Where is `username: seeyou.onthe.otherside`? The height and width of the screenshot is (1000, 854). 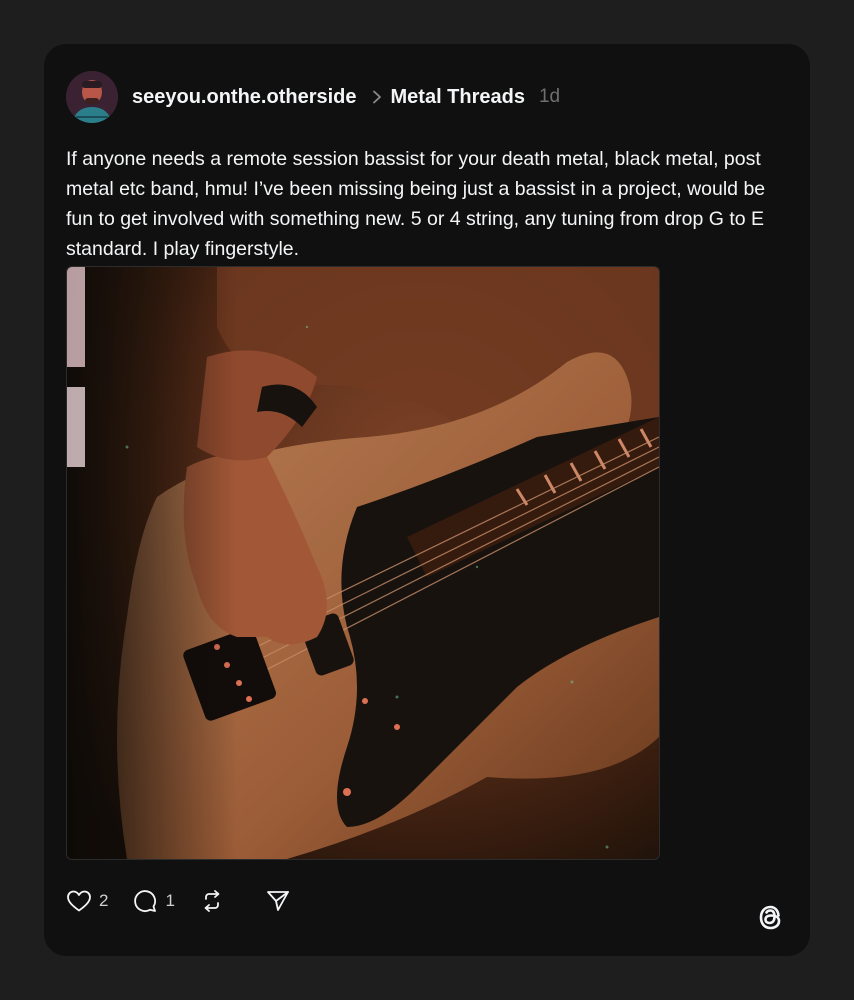 username: seeyou.onthe.otherside is located at coordinates (244, 97).